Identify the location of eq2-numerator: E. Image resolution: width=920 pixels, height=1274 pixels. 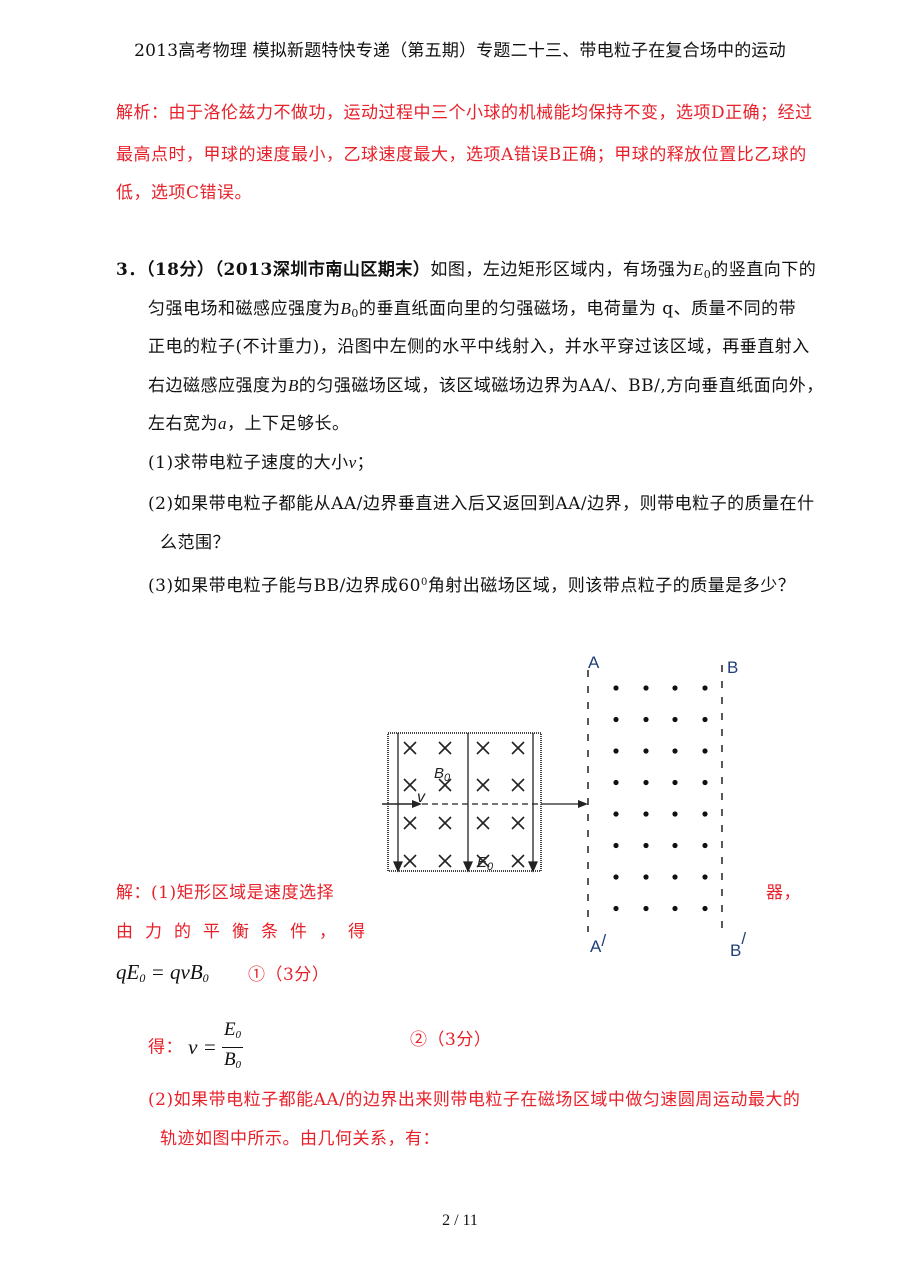
(229, 1029).